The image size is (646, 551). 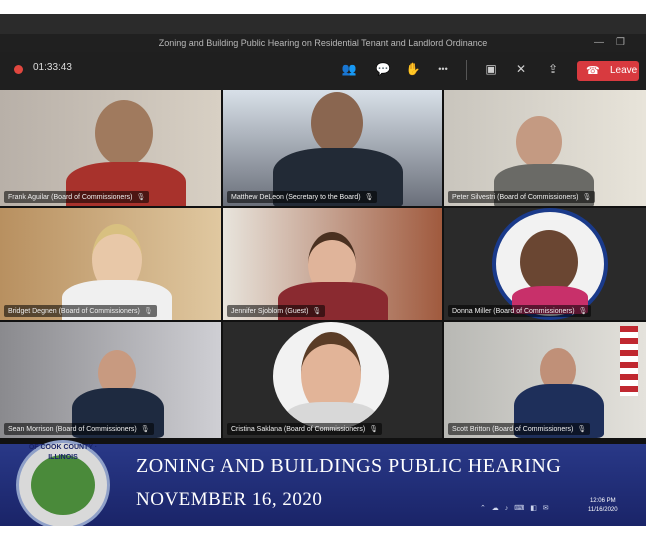 I want to click on seal-text: OF COOK COUNTY · ILLINOIS, so click(x=63, y=452).